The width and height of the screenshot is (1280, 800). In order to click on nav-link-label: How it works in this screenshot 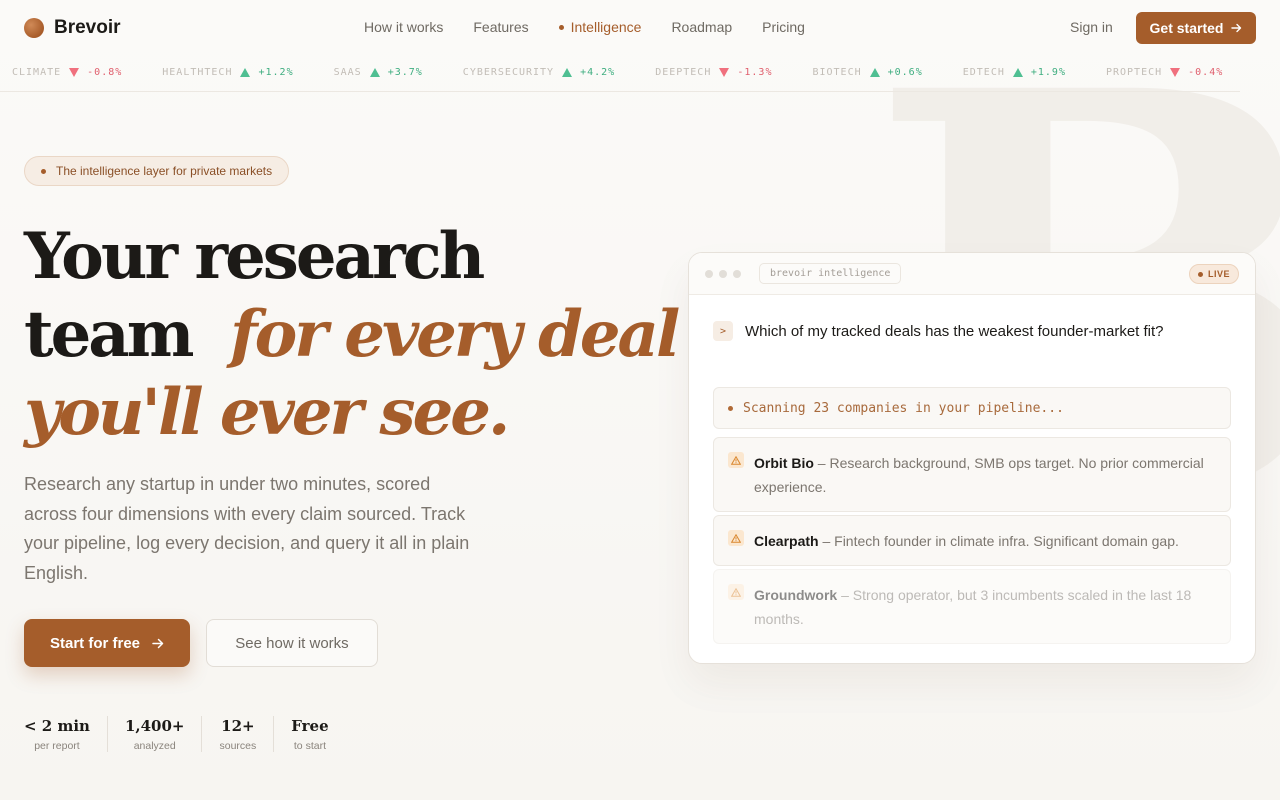, I will do `click(404, 27)`.